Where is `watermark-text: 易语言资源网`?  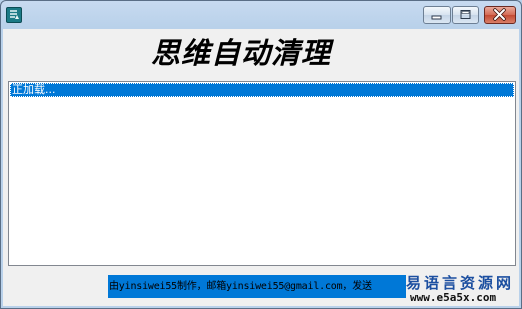 watermark-text: 易语言资源网 is located at coordinates (460, 283).